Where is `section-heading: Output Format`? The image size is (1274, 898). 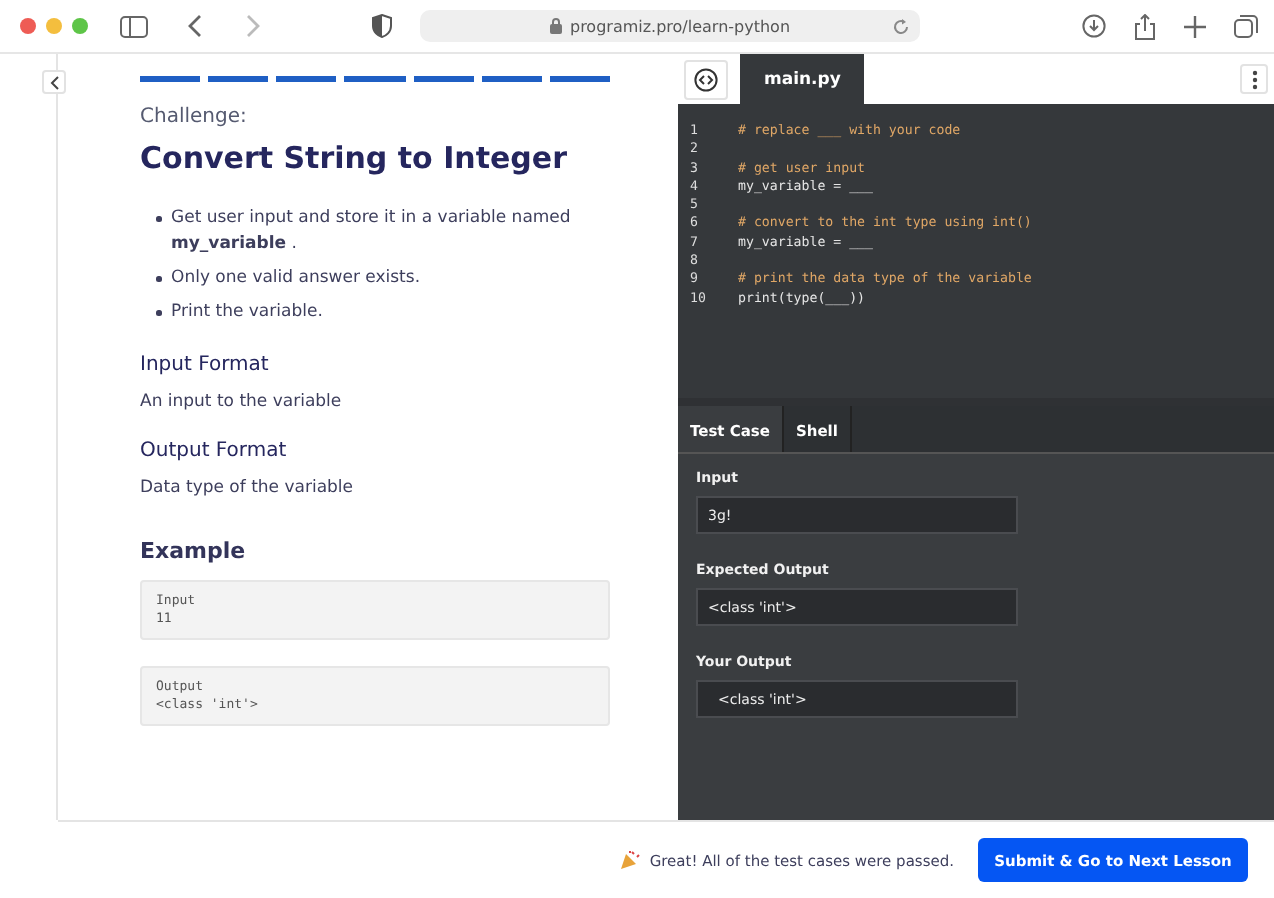
section-heading: Output Format is located at coordinates (214, 451).